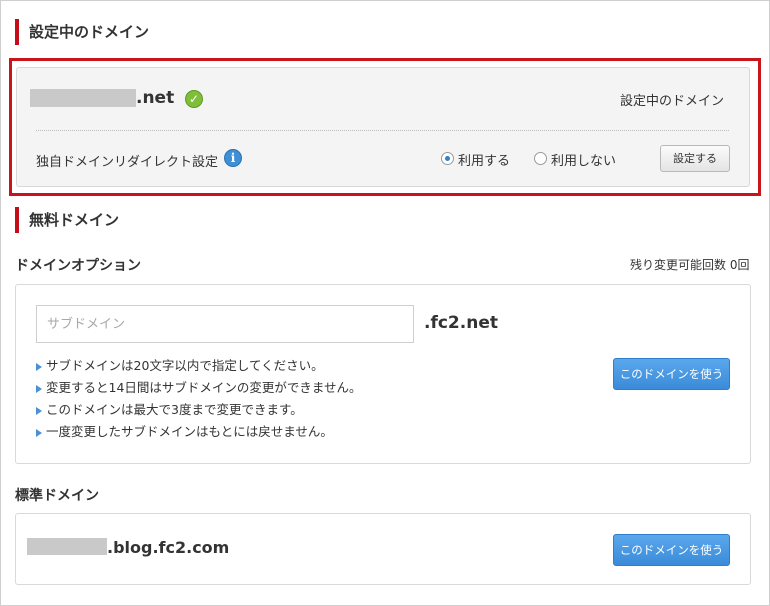 This screenshot has height=606, width=770. What do you see at coordinates (583, 159) in the screenshot?
I see `radio-not-use-label: 利用しない` at bounding box center [583, 159].